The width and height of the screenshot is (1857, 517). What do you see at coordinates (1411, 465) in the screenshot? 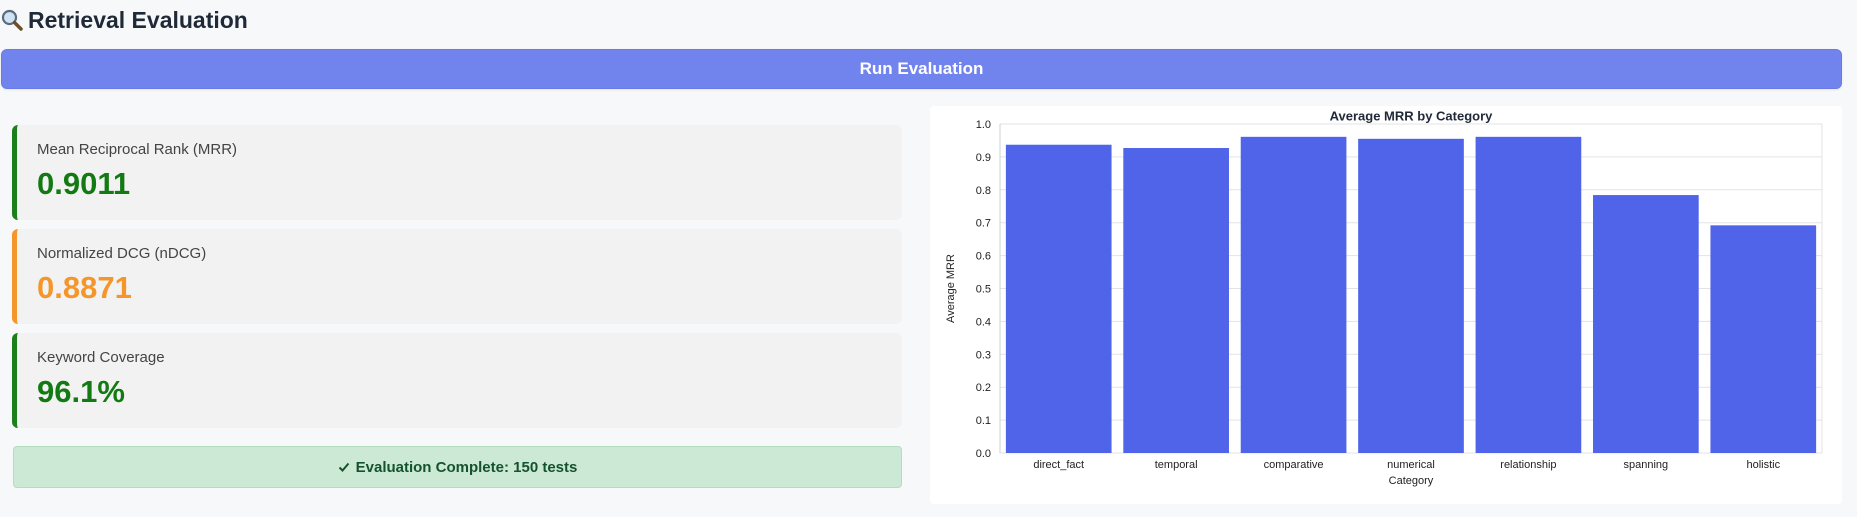
I see `x-tick-label: numerical` at bounding box center [1411, 465].